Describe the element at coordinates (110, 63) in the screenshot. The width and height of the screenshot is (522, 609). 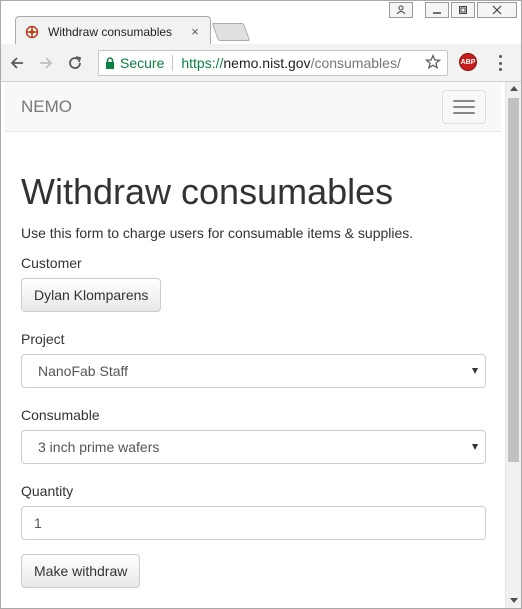
I see `lock-icon` at that location.